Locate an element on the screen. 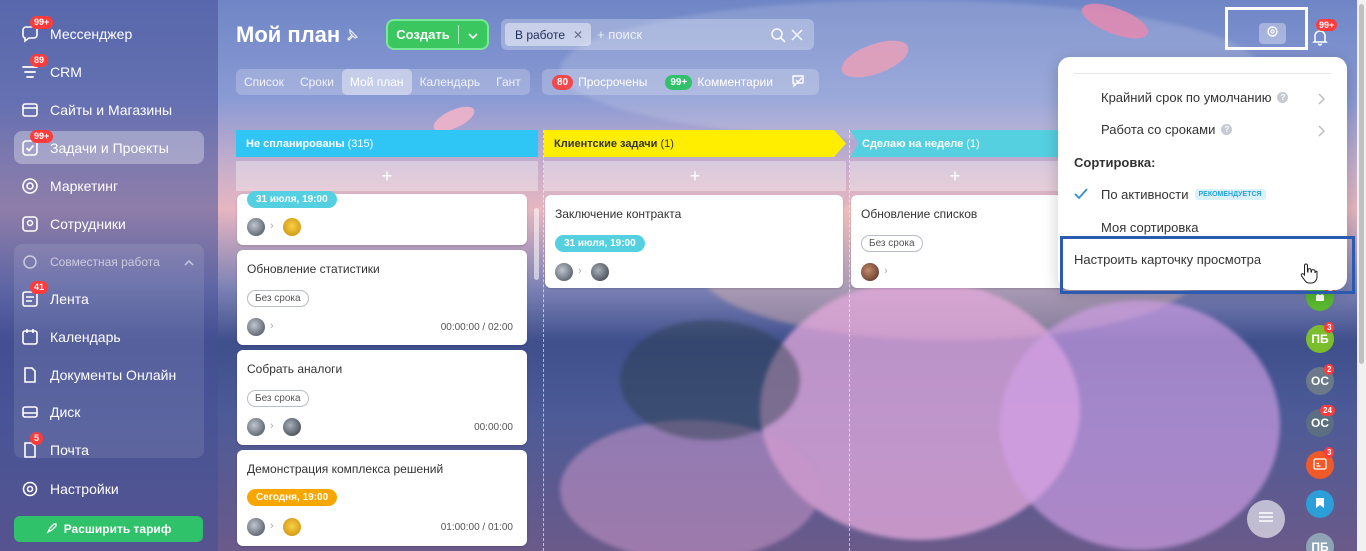 This screenshot has width=1366, height=551. bookmark-icon is located at coordinates (1320, 504).